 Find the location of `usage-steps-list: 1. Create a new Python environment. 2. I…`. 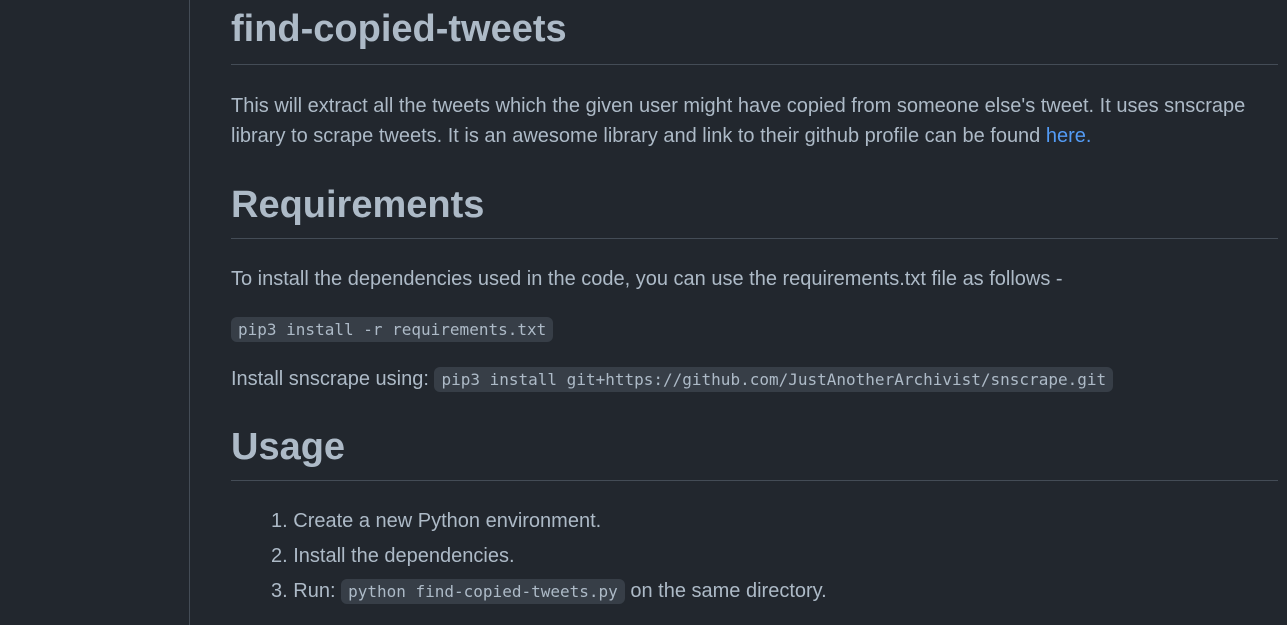

usage-steps-list: 1. Create a new Python environment. 2. I… is located at coordinates (529, 559).